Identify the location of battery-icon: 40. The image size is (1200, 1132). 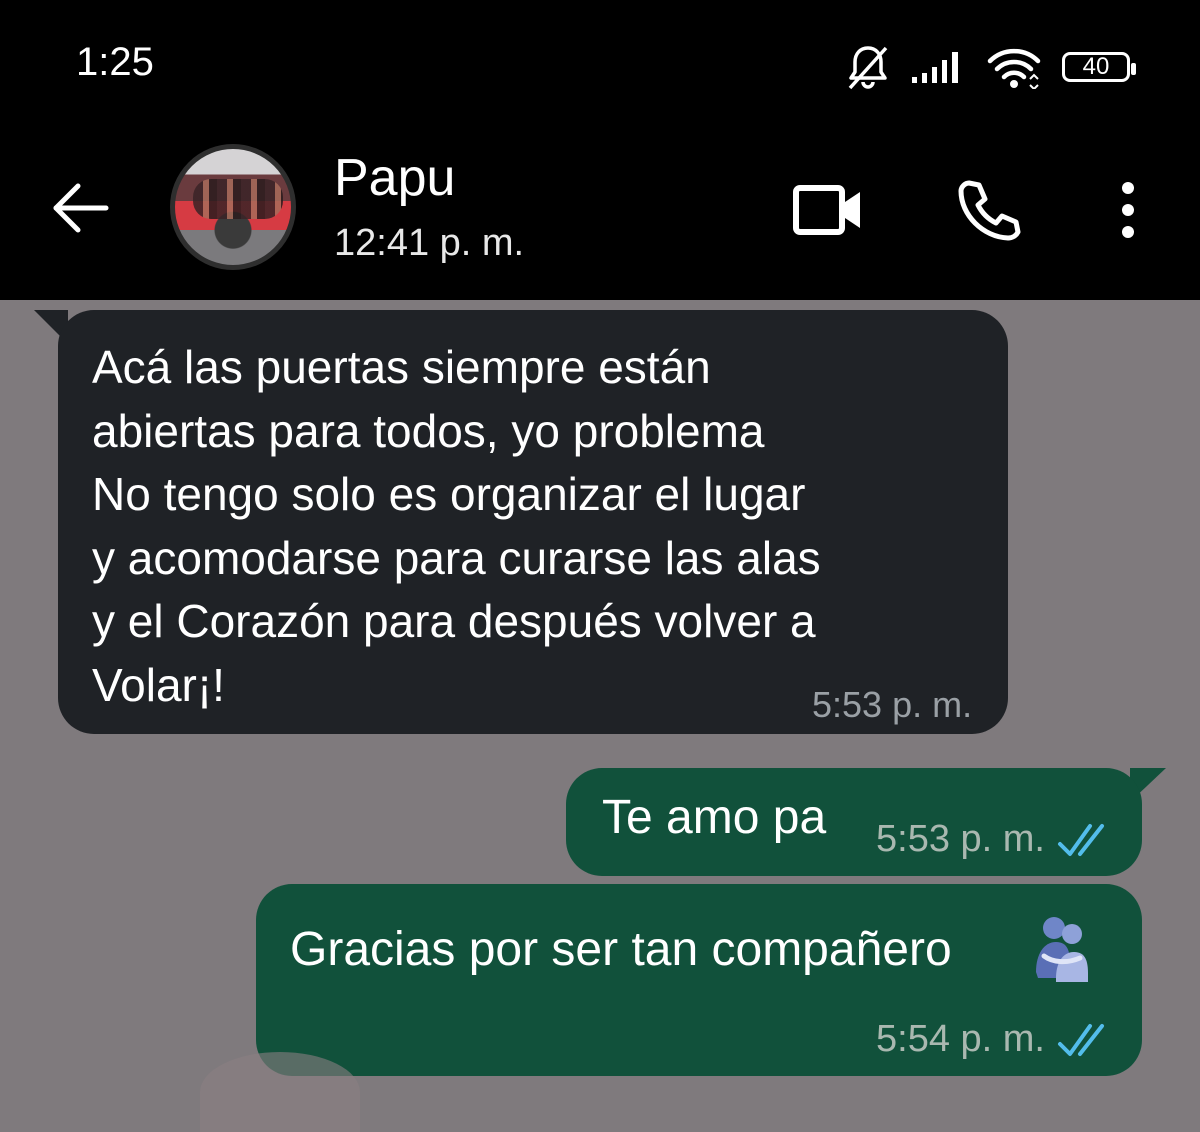
(1099, 67).